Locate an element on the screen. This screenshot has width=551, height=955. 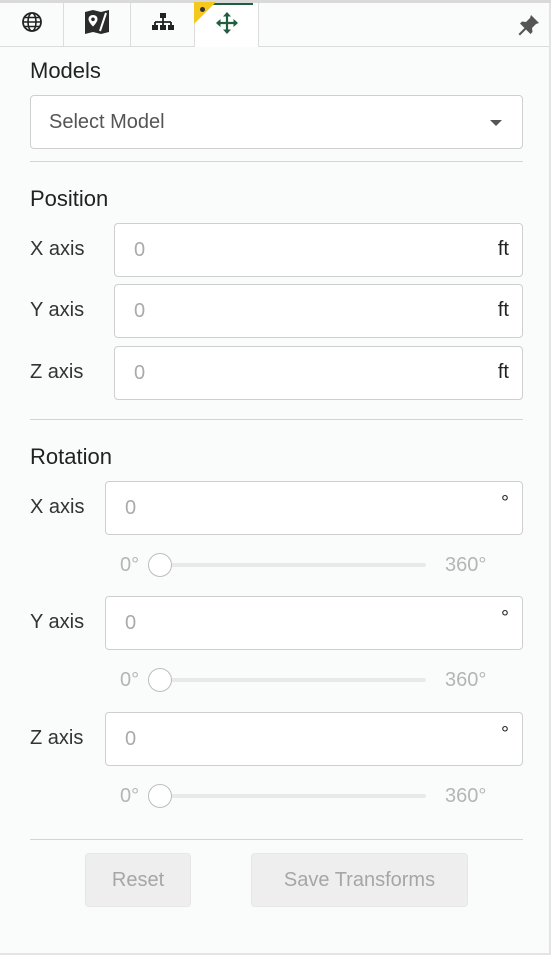
rotation-z-field: ° is located at coordinates (314, 739).